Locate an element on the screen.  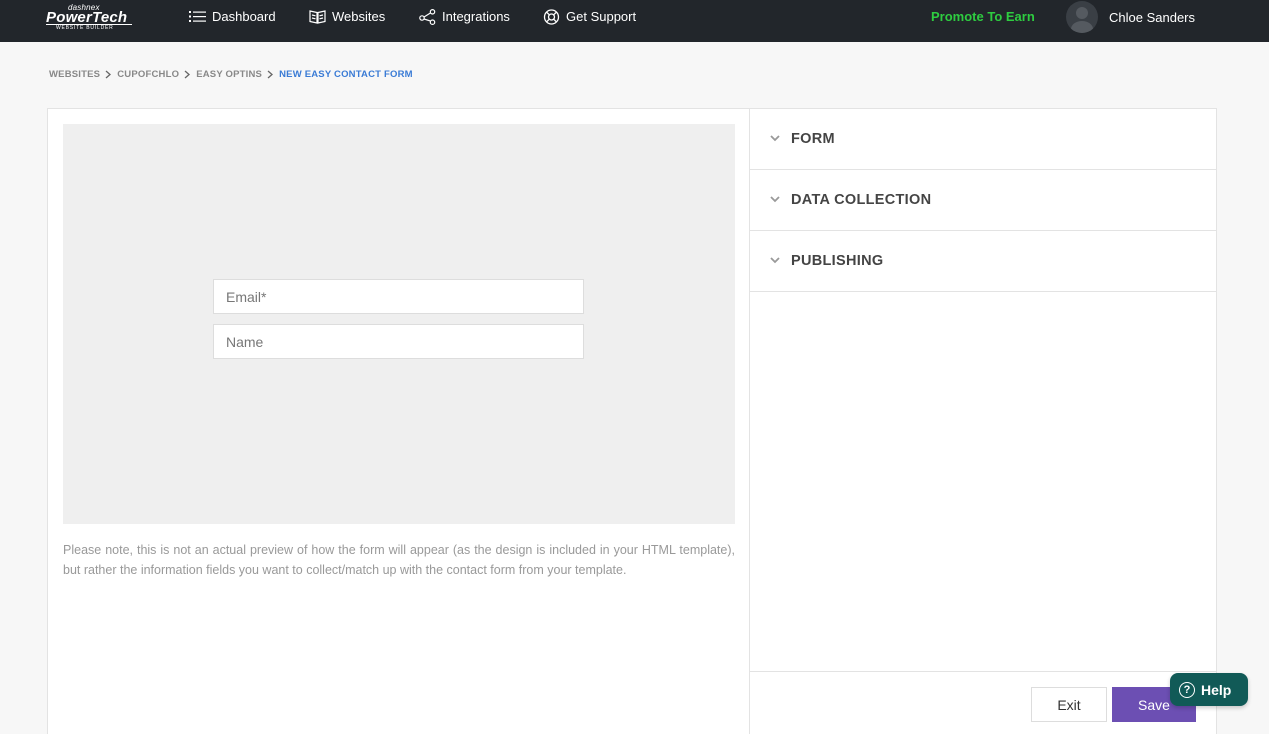
user-menu: Chloe Sanders is located at coordinates (1130, 17).